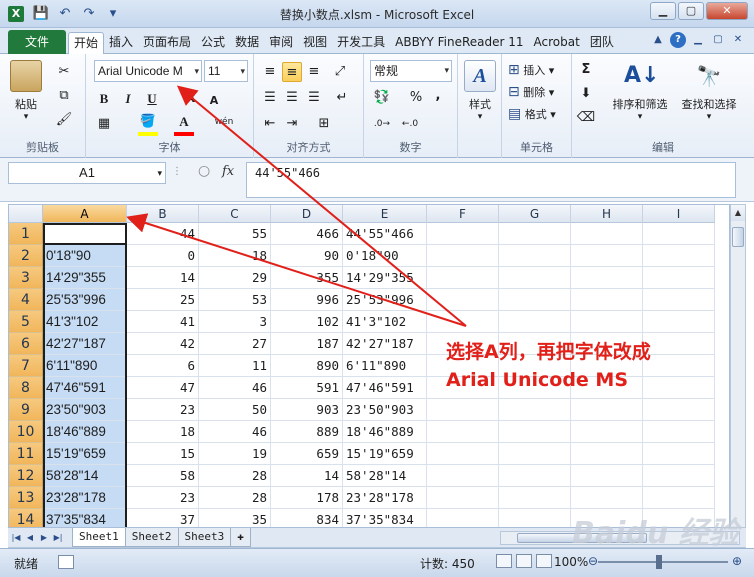 The width and height of the screenshot is (754, 577). Describe the element at coordinates (463, 476) in the screenshot. I see `cell-f12` at that location.